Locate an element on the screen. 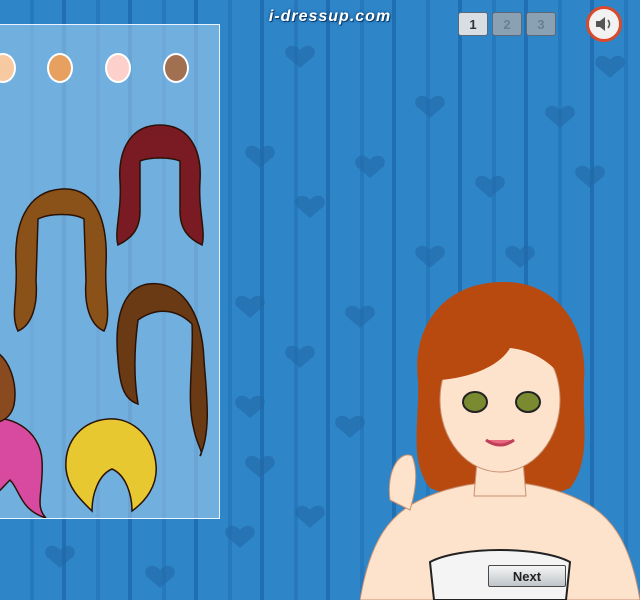 This screenshot has width=640, height=600. sound-toggle-button is located at coordinates (604, 24).